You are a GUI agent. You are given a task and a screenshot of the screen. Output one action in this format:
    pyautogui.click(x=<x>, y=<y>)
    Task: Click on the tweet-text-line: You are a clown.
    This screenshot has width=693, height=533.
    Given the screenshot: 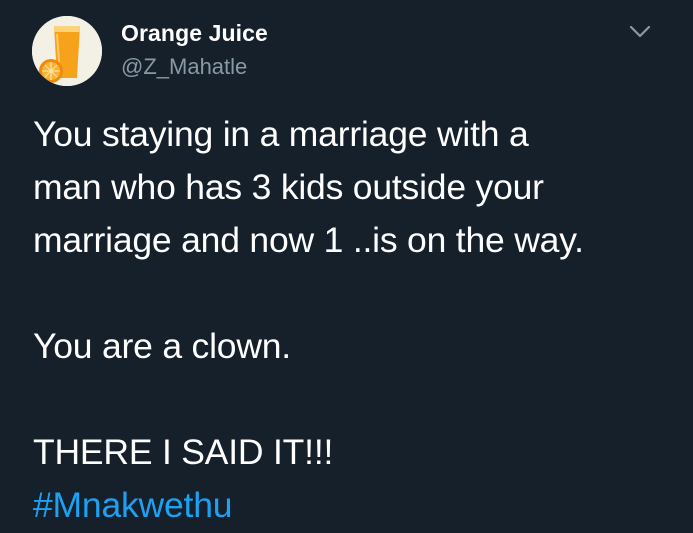 What is the action you would take?
    pyautogui.click(x=162, y=346)
    